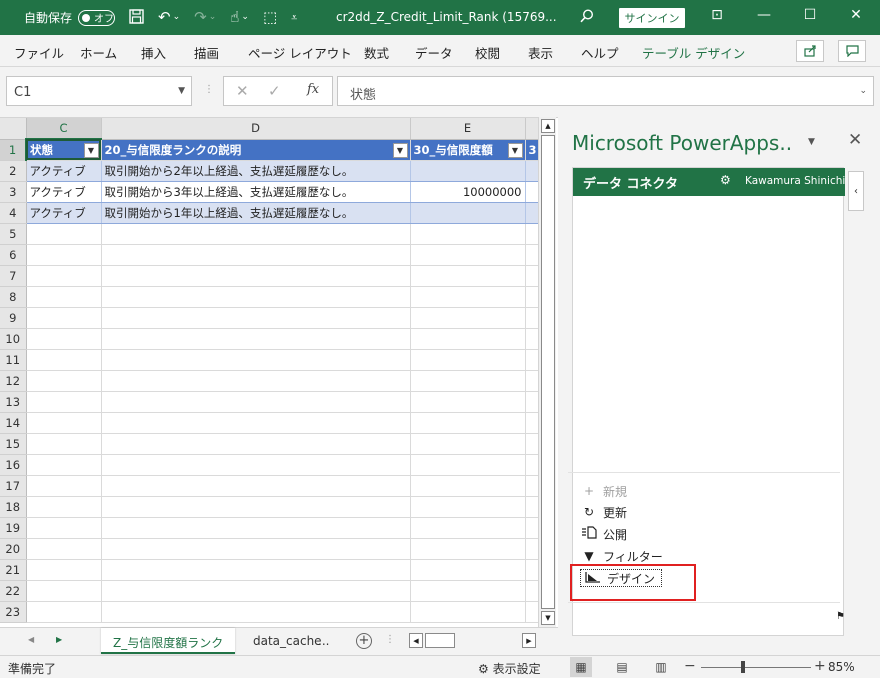 The height and width of the screenshot is (678, 880). Describe the element at coordinates (13, 507) in the screenshot. I see `row-header: 18` at that location.